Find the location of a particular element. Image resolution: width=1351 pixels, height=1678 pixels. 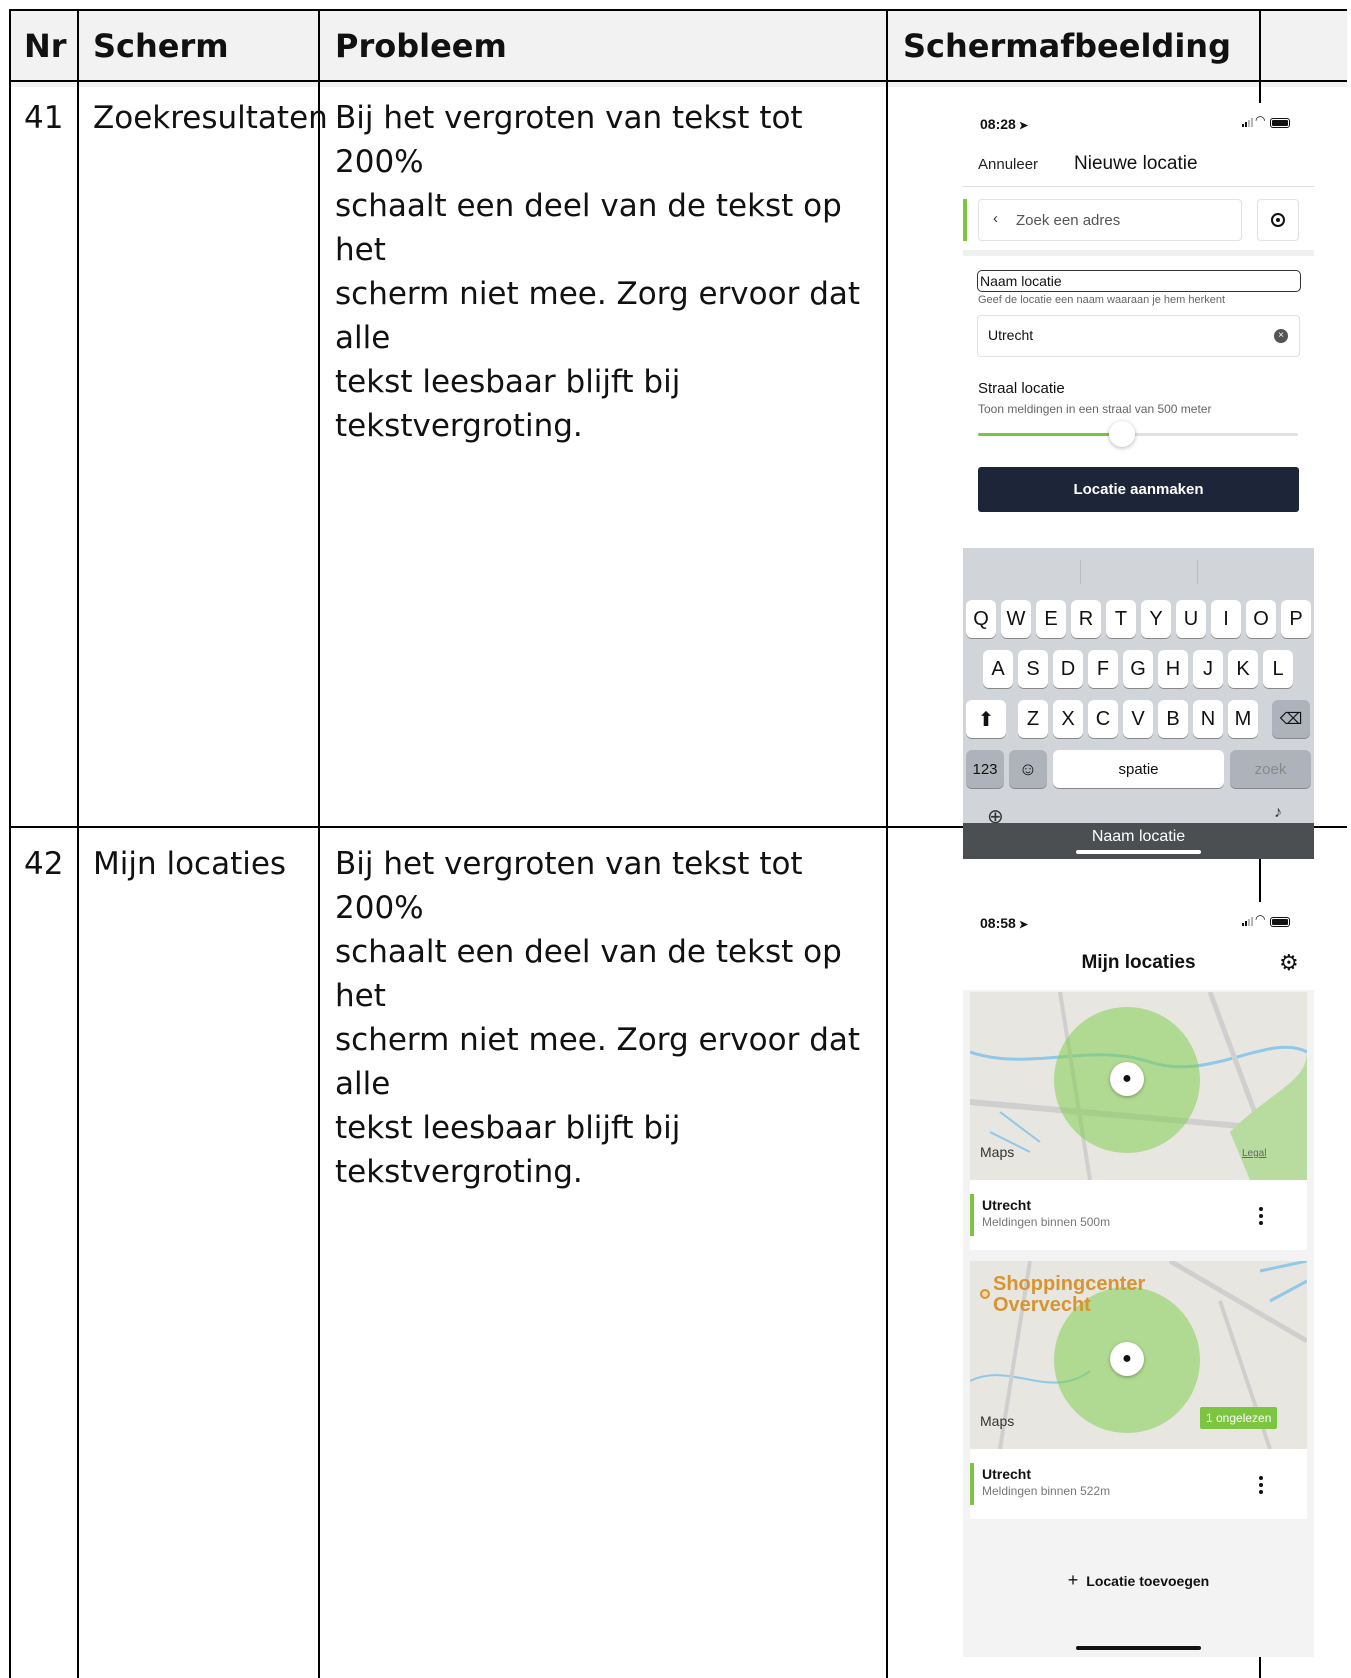

location-pin-icon: ● is located at coordinates (1127, 1359).